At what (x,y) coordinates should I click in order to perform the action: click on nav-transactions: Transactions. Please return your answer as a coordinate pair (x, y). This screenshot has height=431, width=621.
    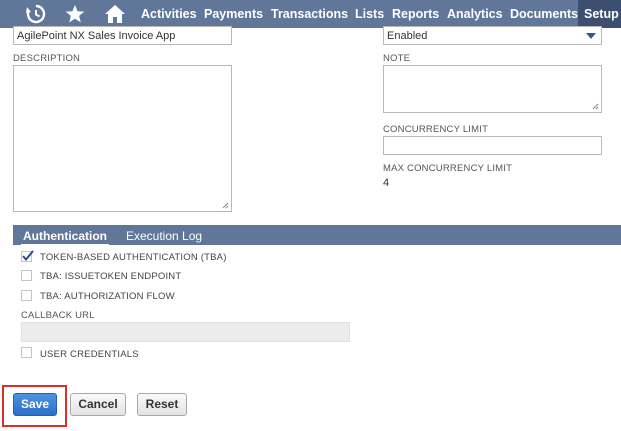
    Looking at the image, I should click on (309, 14).